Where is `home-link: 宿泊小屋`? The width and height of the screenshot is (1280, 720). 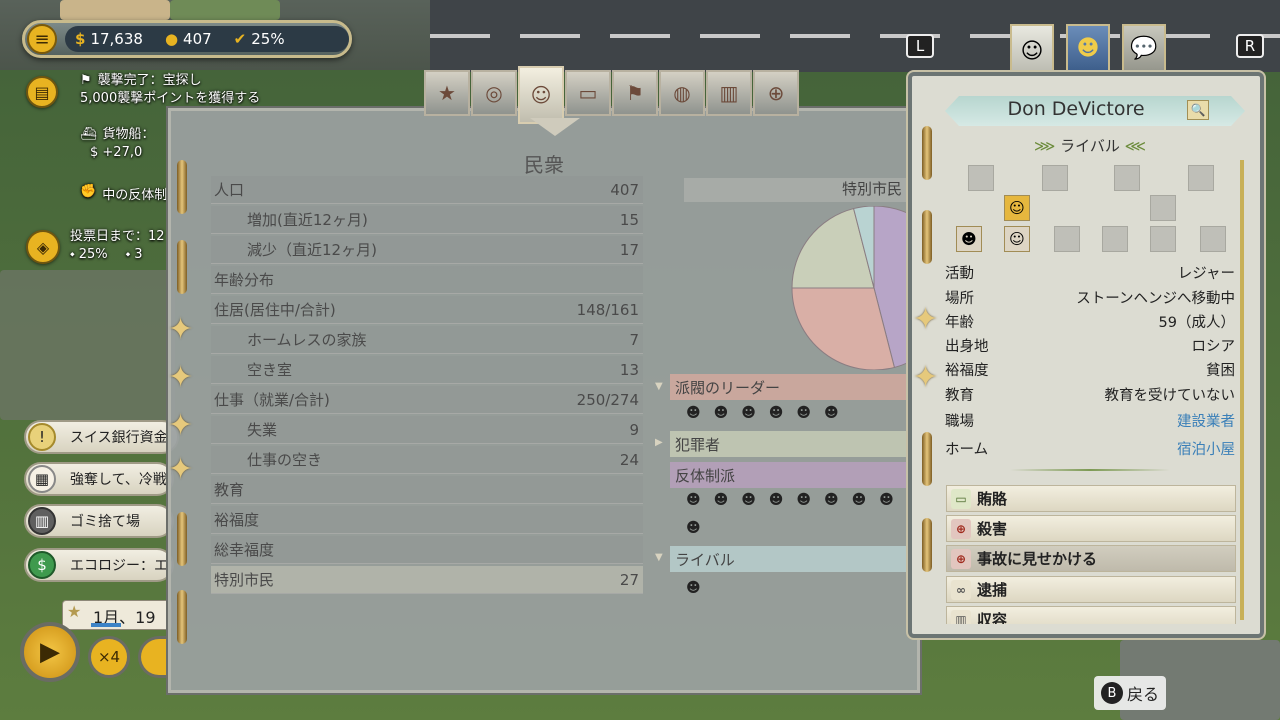
home-link: 宿泊小屋 is located at coordinates (1206, 450).